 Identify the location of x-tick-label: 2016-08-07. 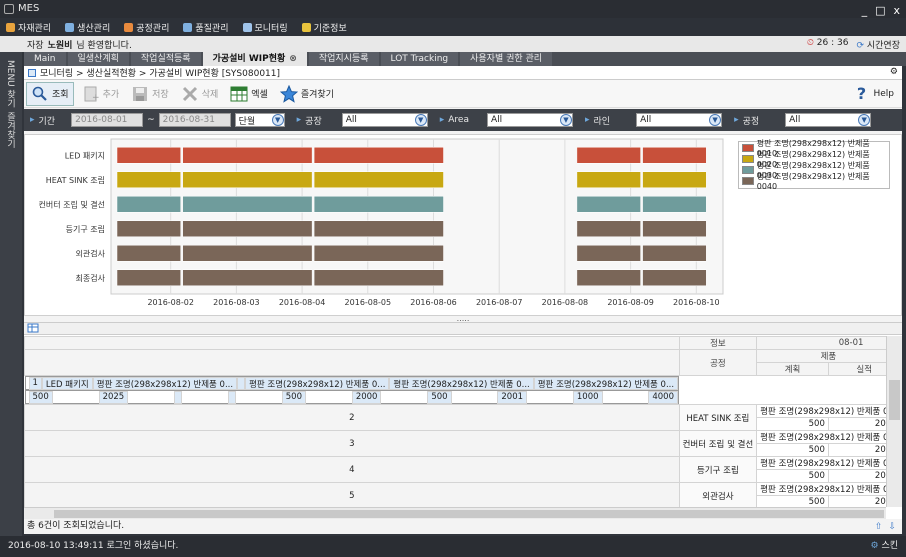
(499, 302).